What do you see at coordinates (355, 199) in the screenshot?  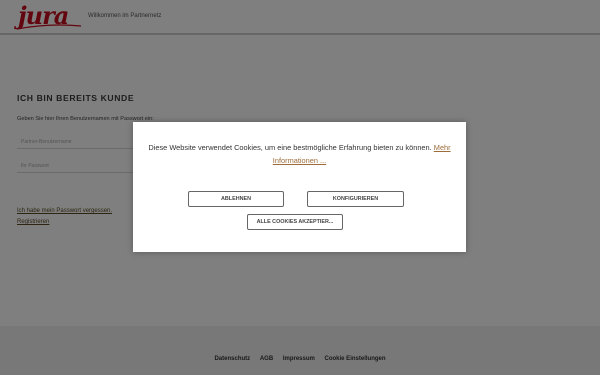 I see `configure-cookies-button: KONFIGURIEREN` at bounding box center [355, 199].